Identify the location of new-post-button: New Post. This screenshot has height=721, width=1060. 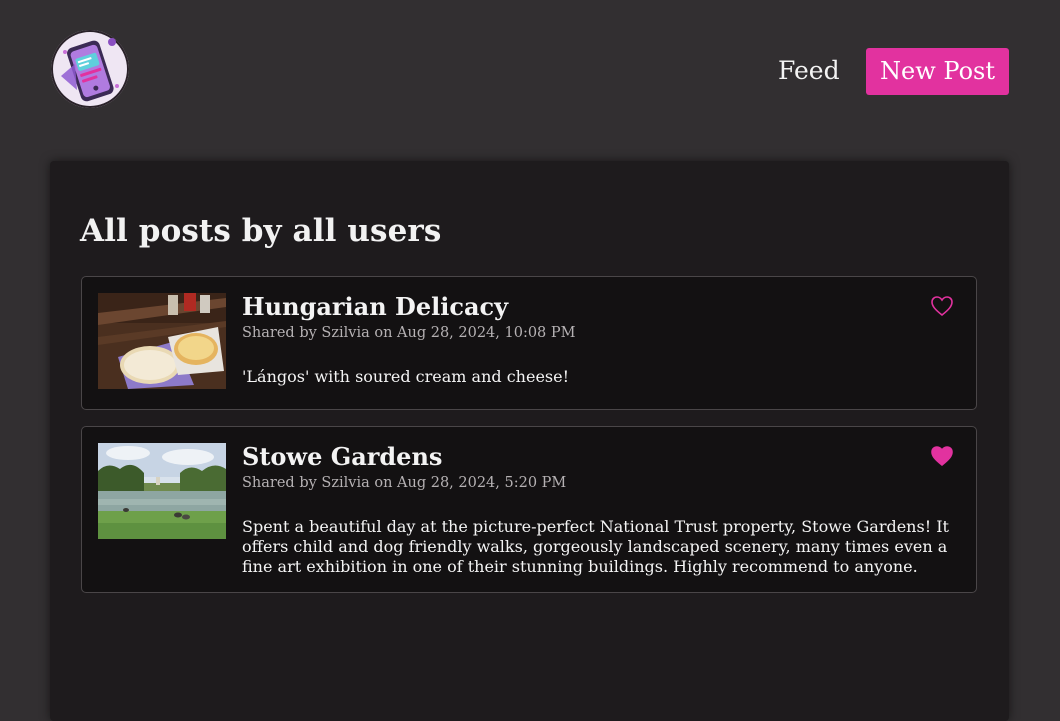
(937, 71).